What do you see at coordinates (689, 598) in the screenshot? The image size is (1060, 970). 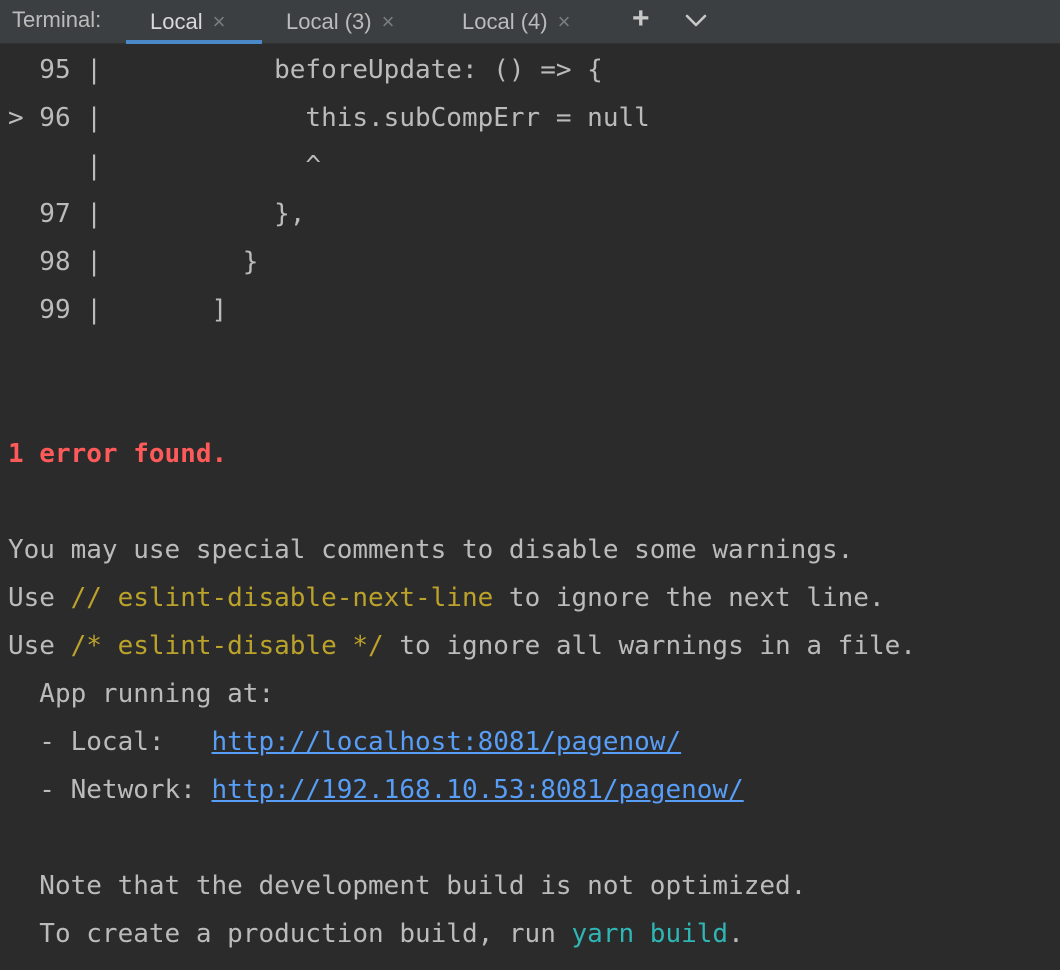 I see `hint-suffix: to ignore the next line.` at bounding box center [689, 598].